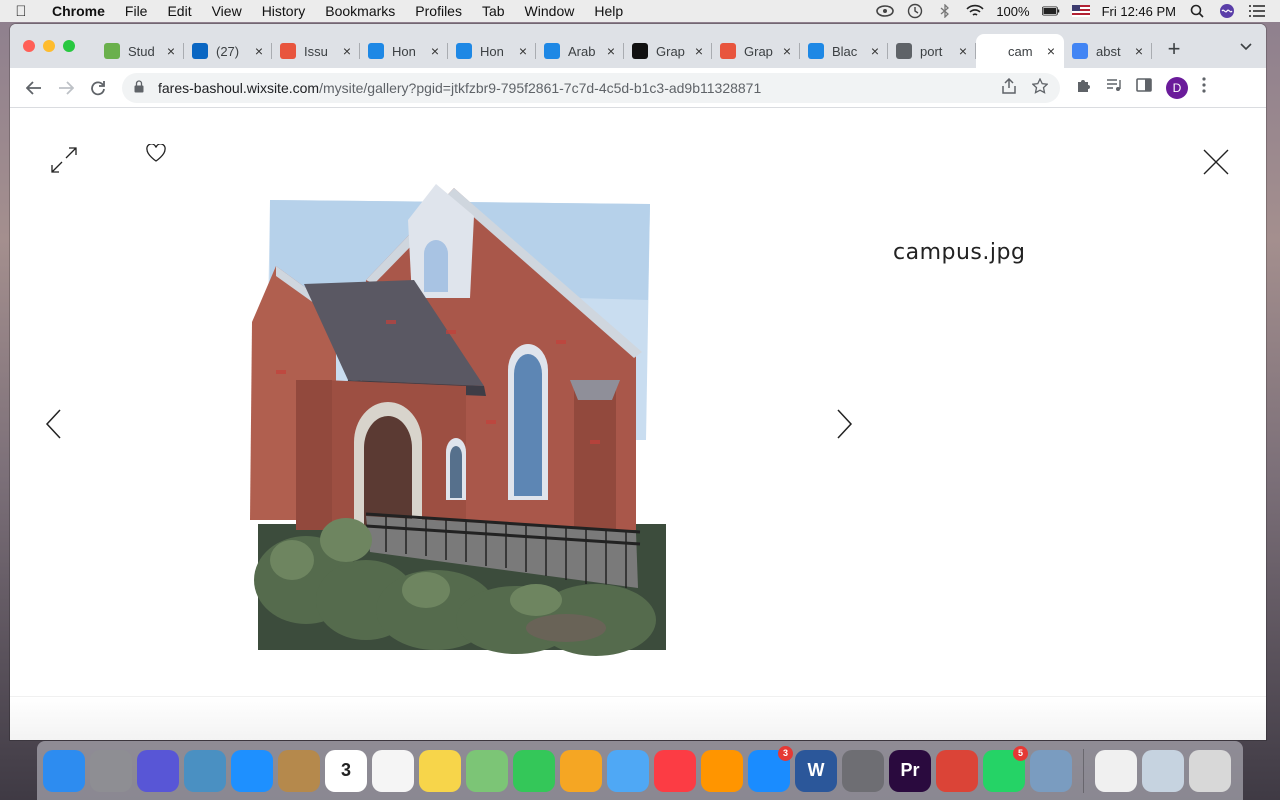  Describe the element at coordinates (885, 11) in the screenshot. I see `creative-cloud-icon` at that location.